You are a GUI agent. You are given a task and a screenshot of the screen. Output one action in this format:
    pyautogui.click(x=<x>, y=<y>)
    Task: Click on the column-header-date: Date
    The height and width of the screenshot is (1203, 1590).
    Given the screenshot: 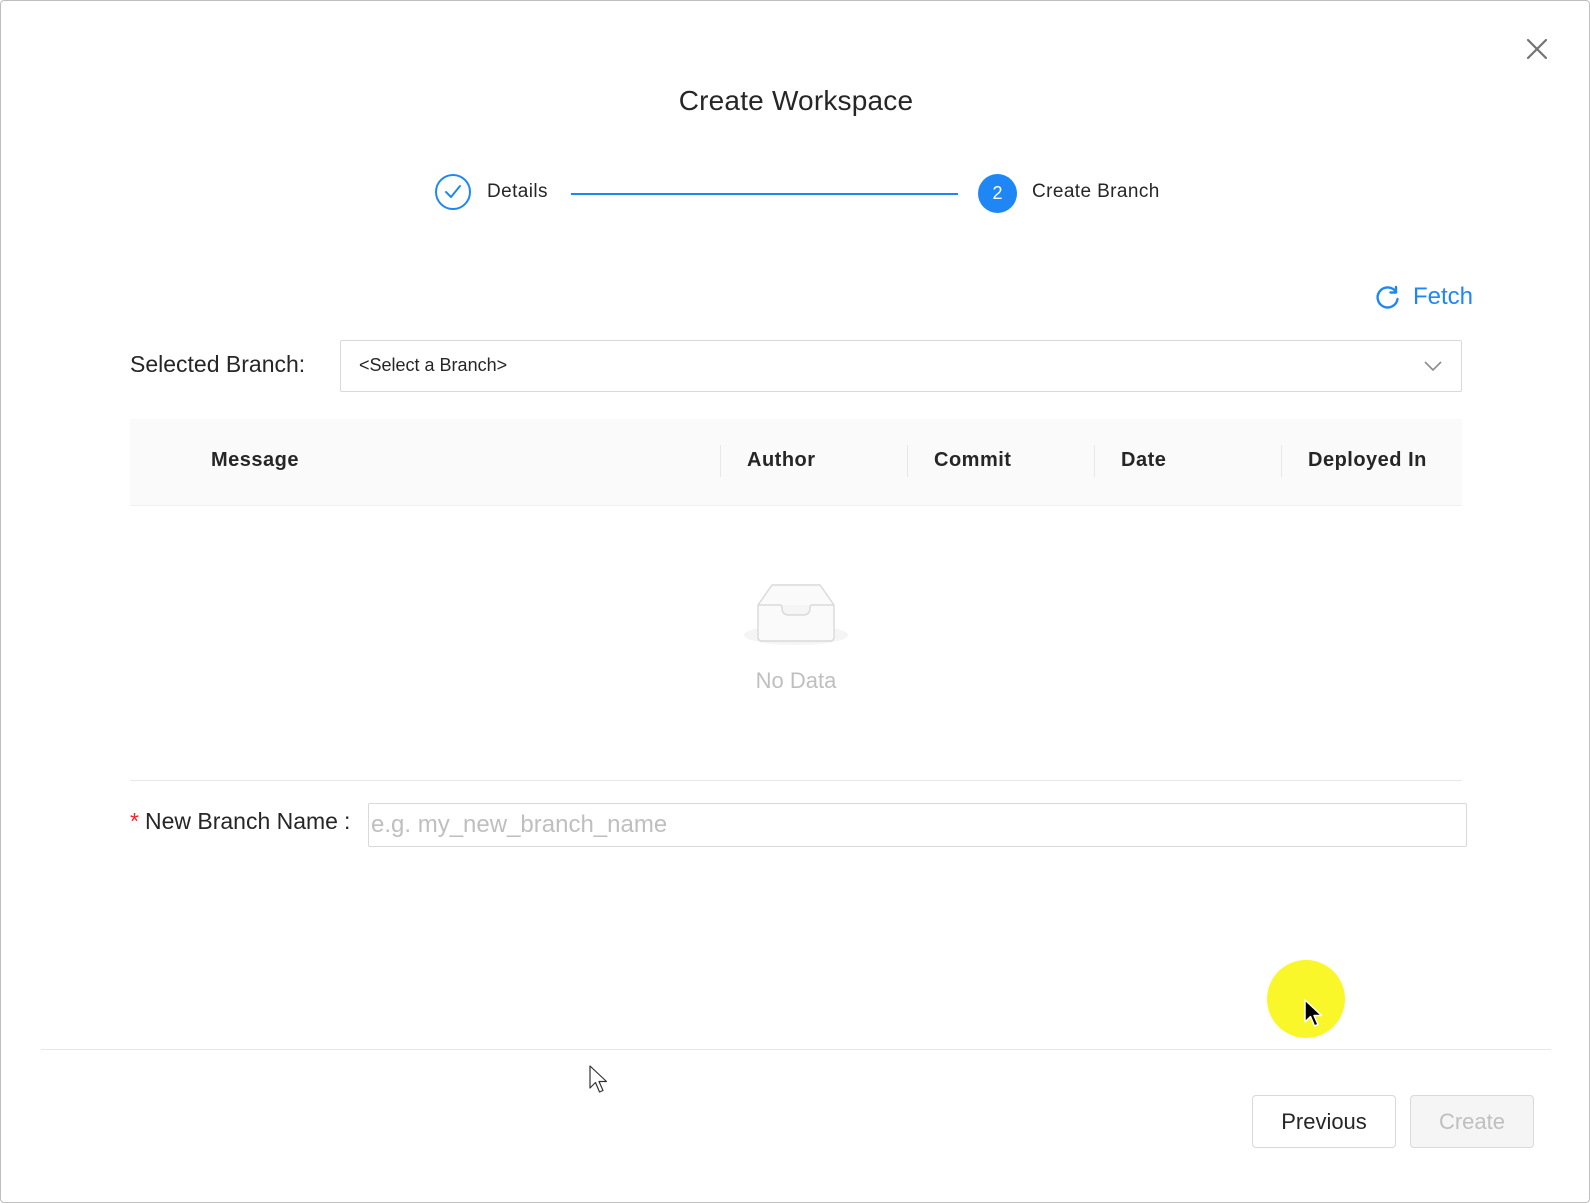 What is the action you would take?
    pyautogui.click(x=1143, y=460)
    